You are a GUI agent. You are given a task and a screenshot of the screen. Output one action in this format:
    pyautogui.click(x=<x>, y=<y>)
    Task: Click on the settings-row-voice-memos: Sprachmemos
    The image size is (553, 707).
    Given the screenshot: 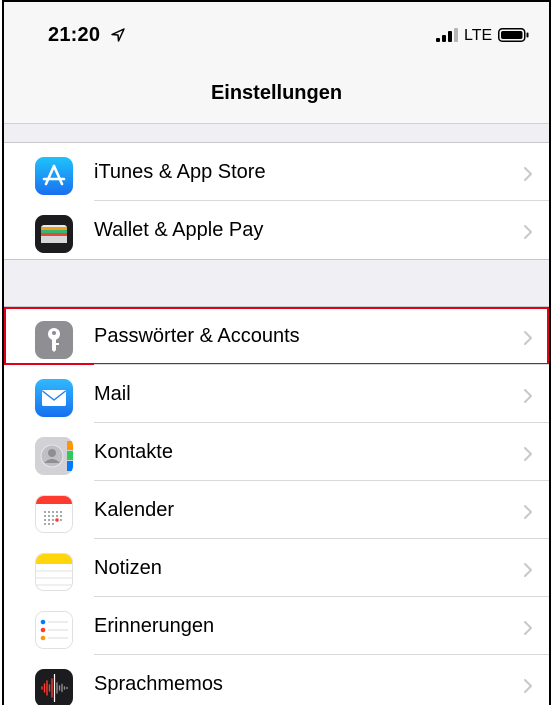 What is the action you would take?
    pyautogui.click(x=276, y=680)
    